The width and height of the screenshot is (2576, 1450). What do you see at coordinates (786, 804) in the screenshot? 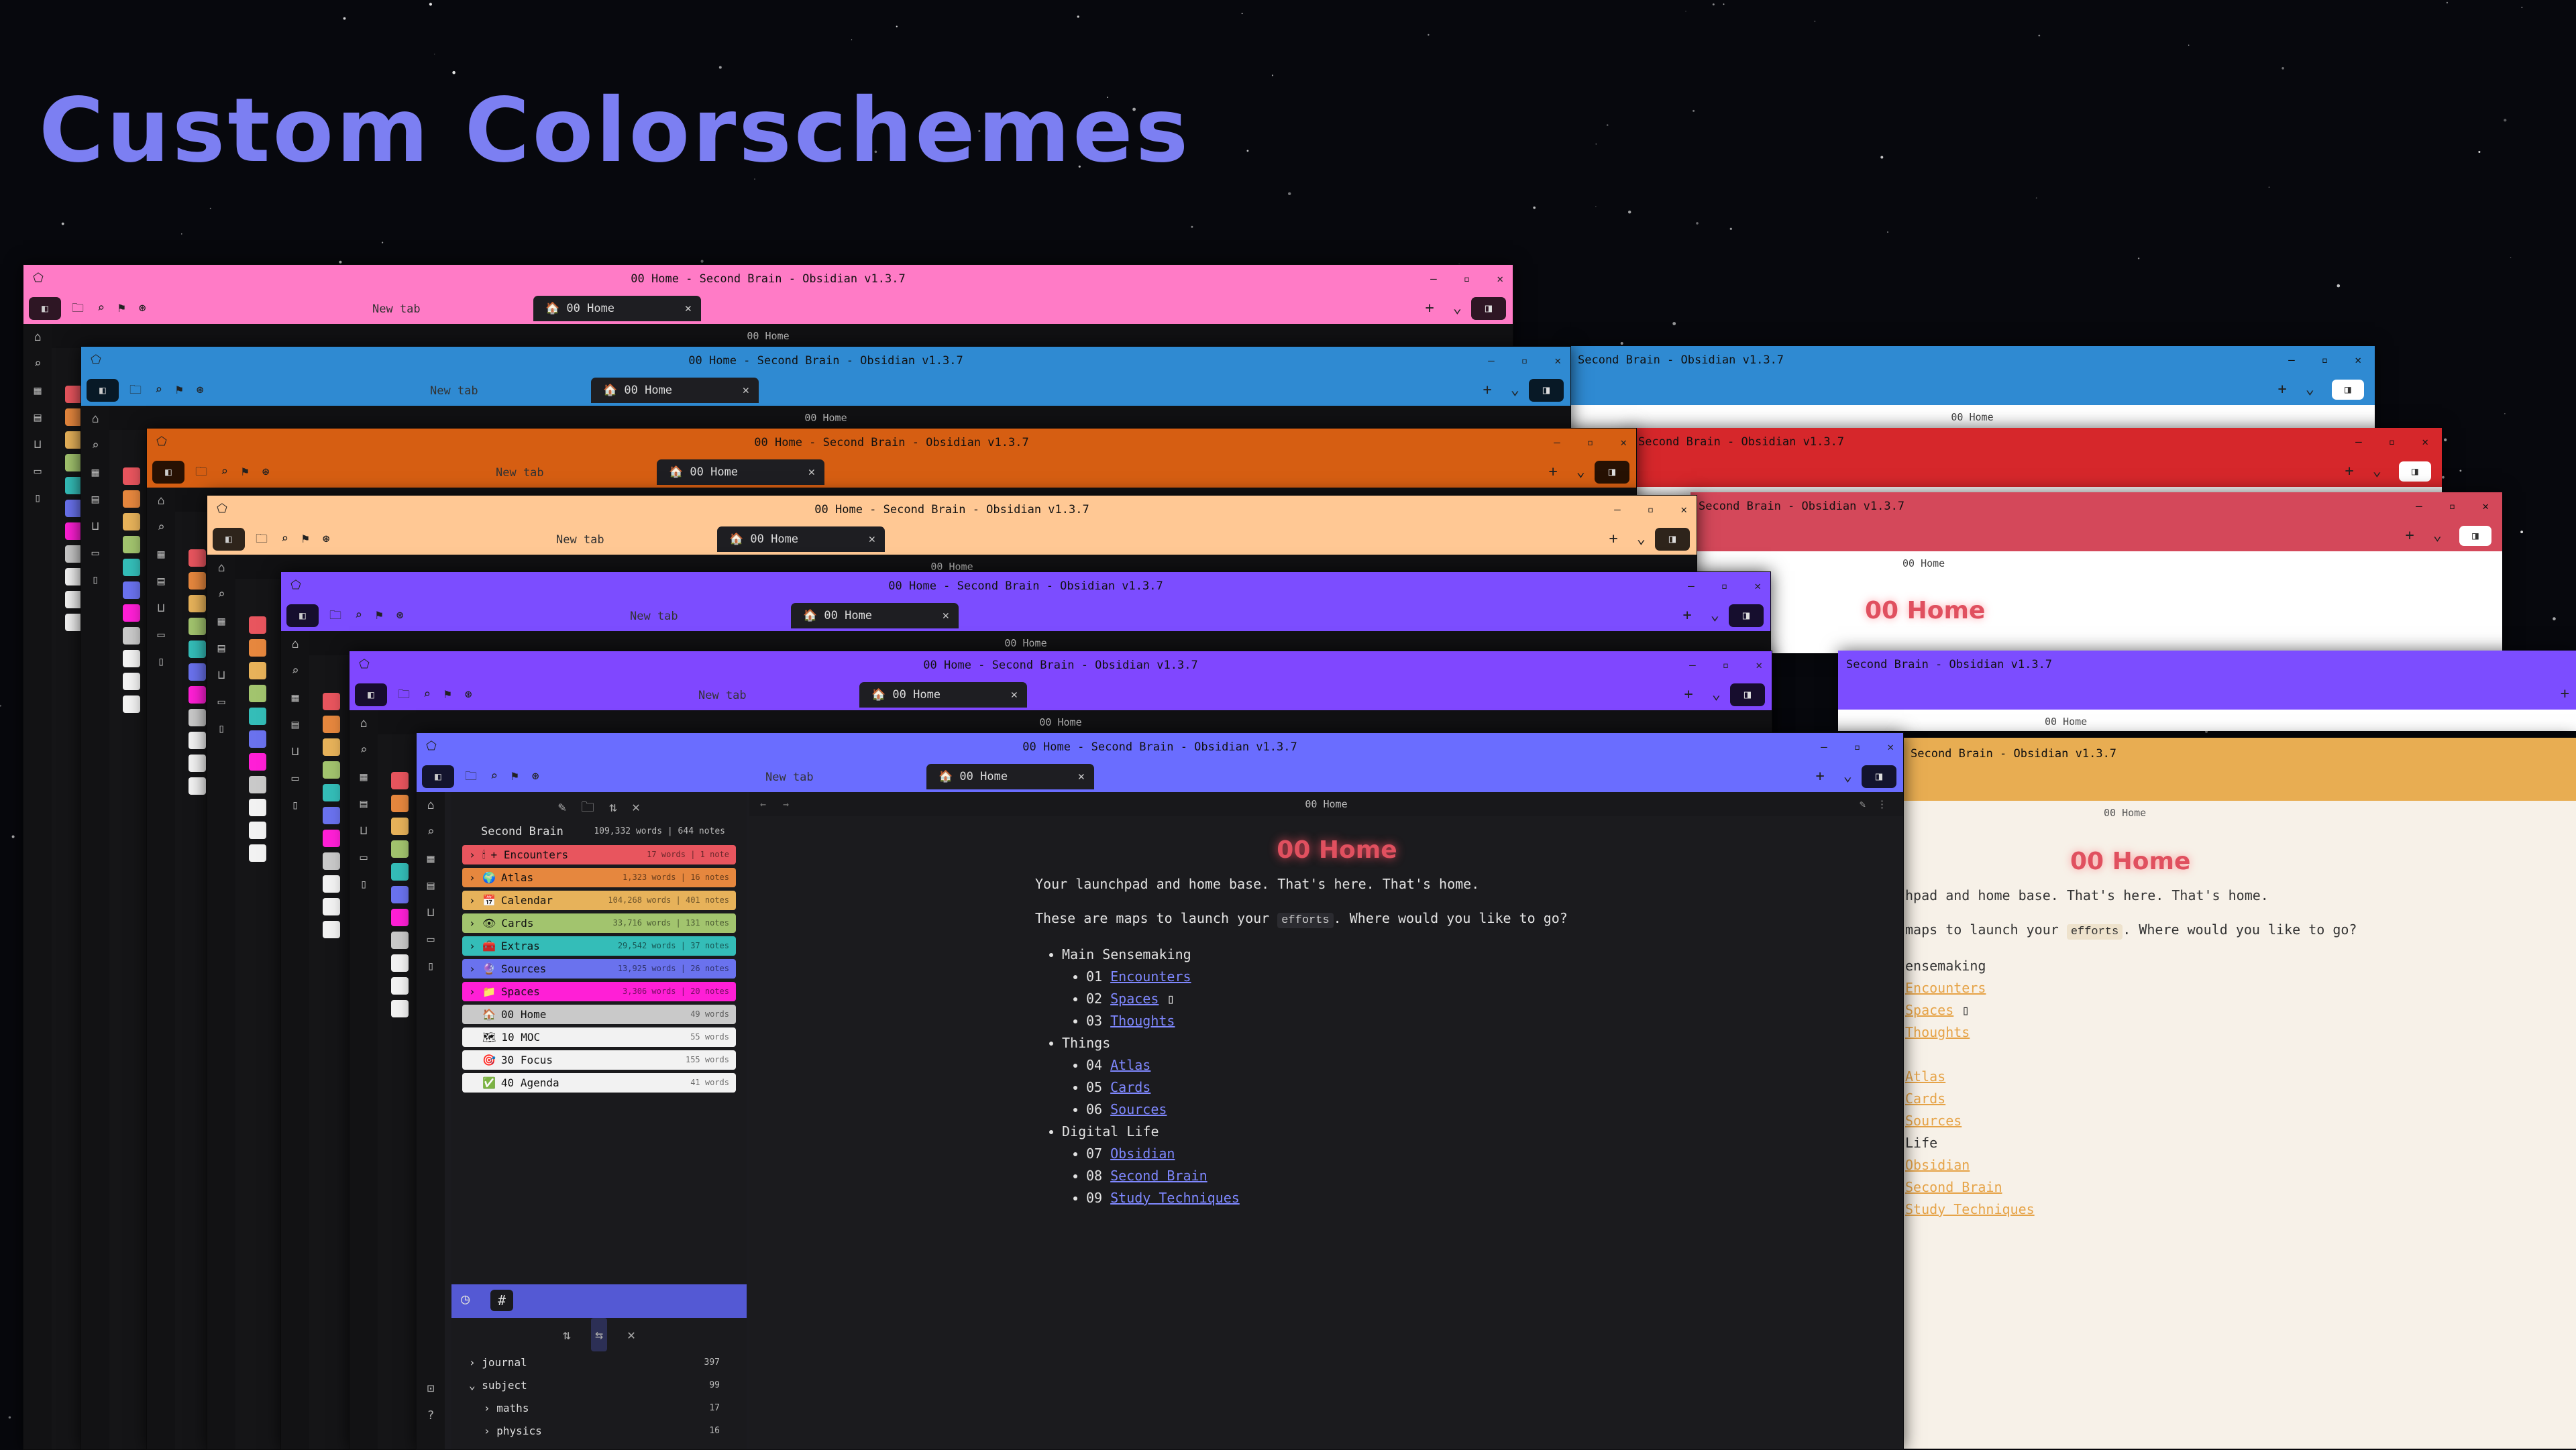
I see `forward-arrow-icon: →` at bounding box center [786, 804].